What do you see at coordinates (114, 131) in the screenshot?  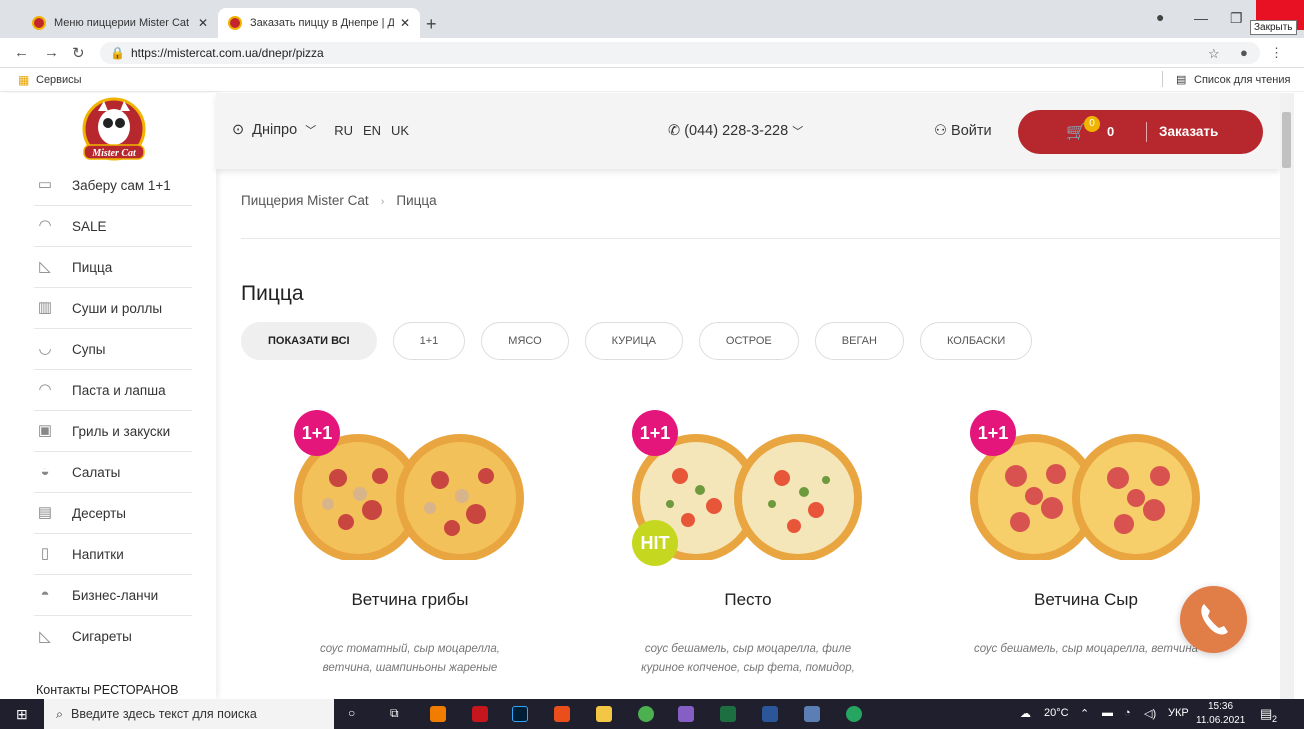 I see `mister-cat-logo: Mister Cat` at bounding box center [114, 131].